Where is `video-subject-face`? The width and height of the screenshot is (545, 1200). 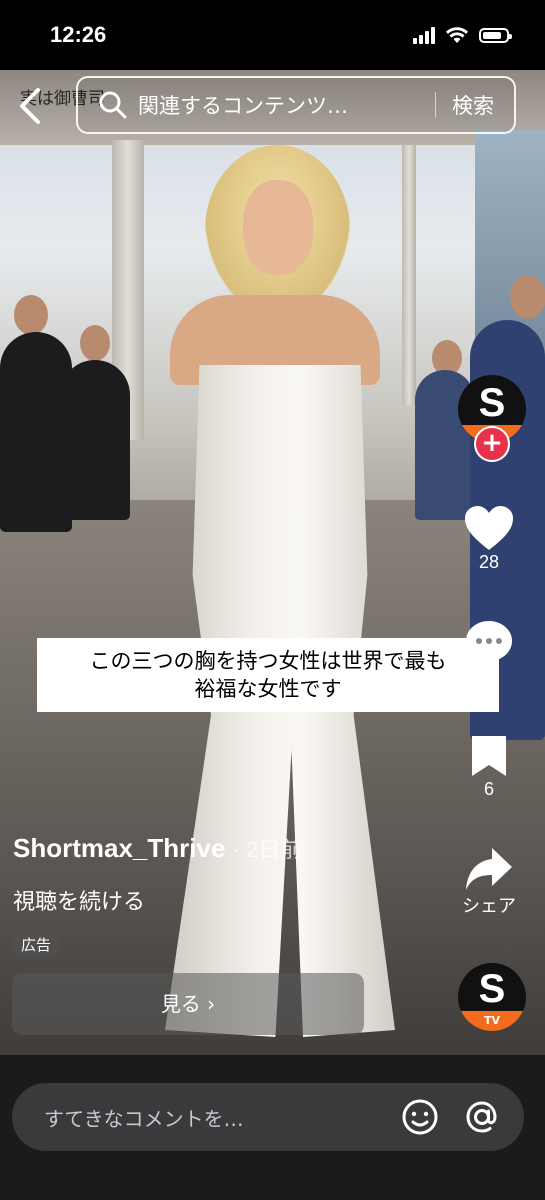 video-subject-face is located at coordinates (278, 227).